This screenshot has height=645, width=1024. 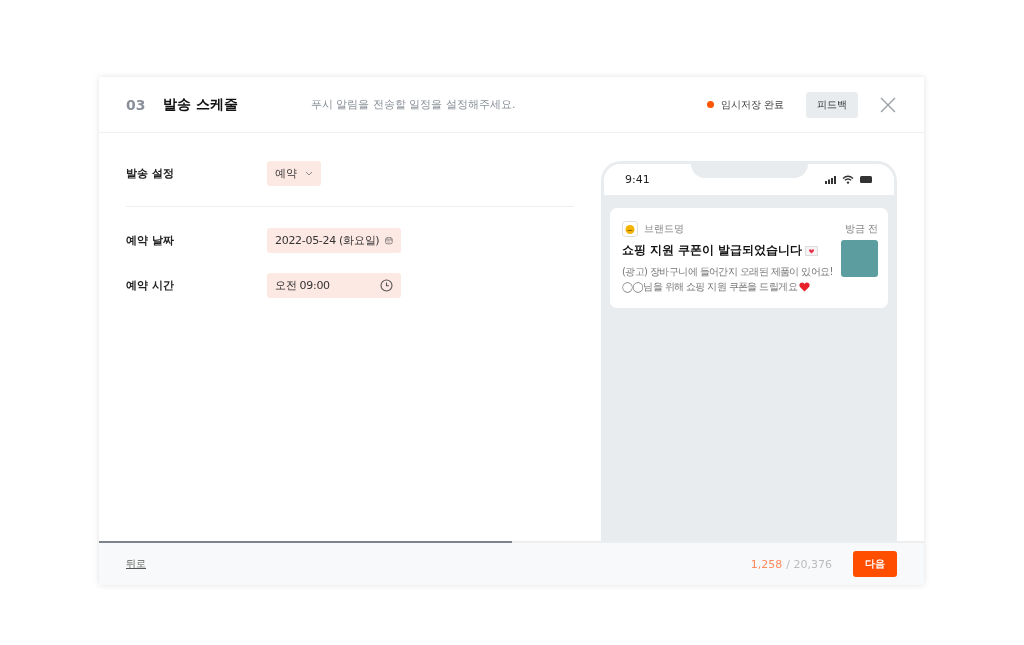 I want to click on status-dot, so click(x=710, y=104).